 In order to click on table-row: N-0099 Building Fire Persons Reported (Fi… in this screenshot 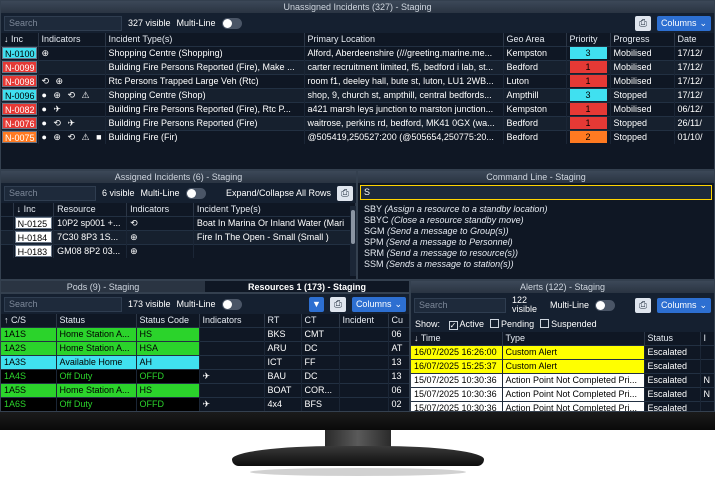, I will do `click(357, 66)`.